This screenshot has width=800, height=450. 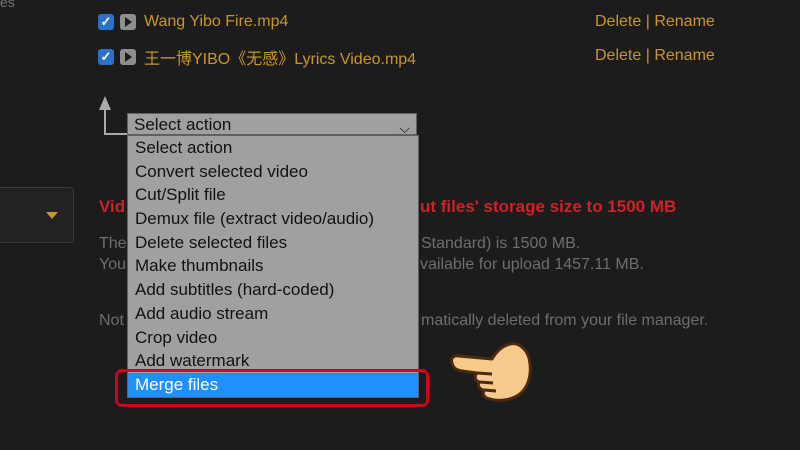 What do you see at coordinates (273, 148) in the screenshot?
I see `option-select-action: Select action` at bounding box center [273, 148].